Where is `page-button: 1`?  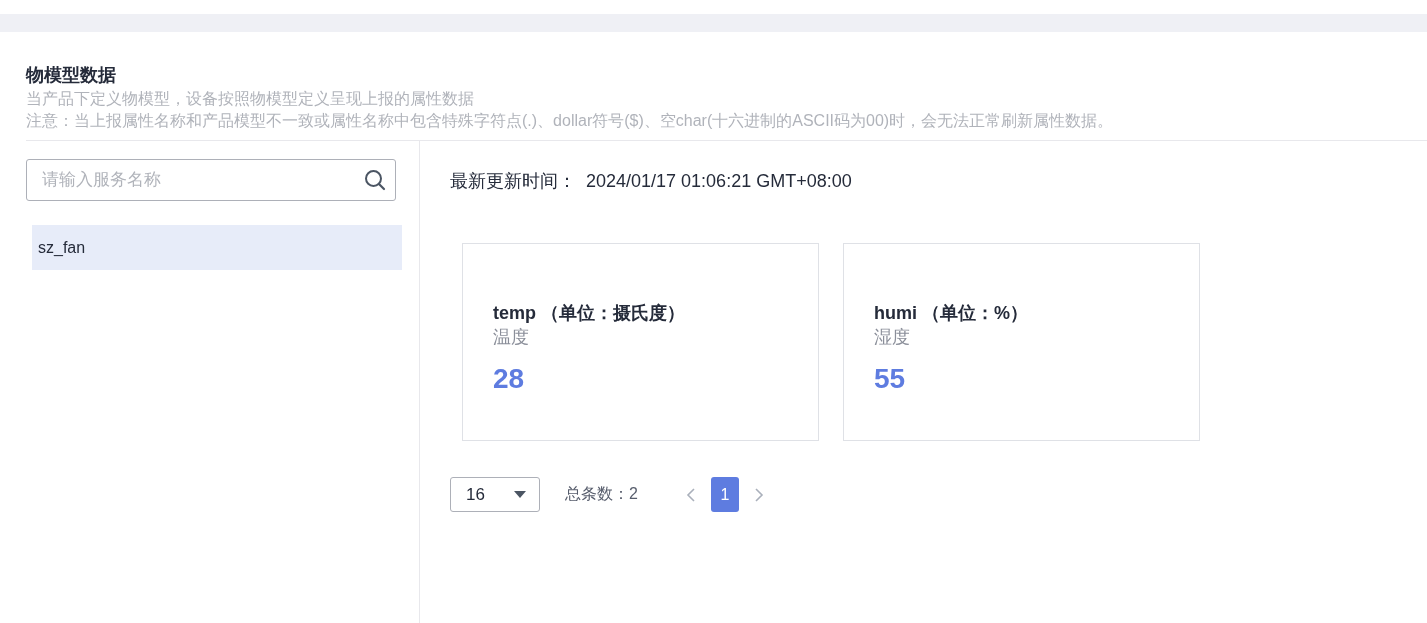 page-button: 1 is located at coordinates (724, 494).